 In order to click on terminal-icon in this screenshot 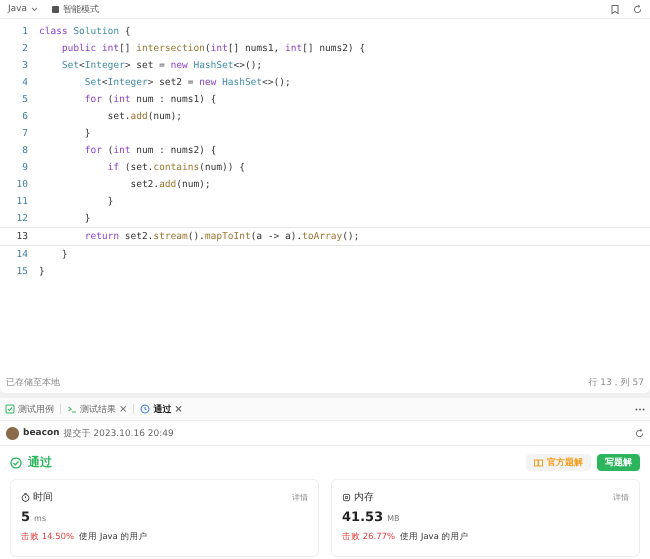, I will do `click(72, 409)`.